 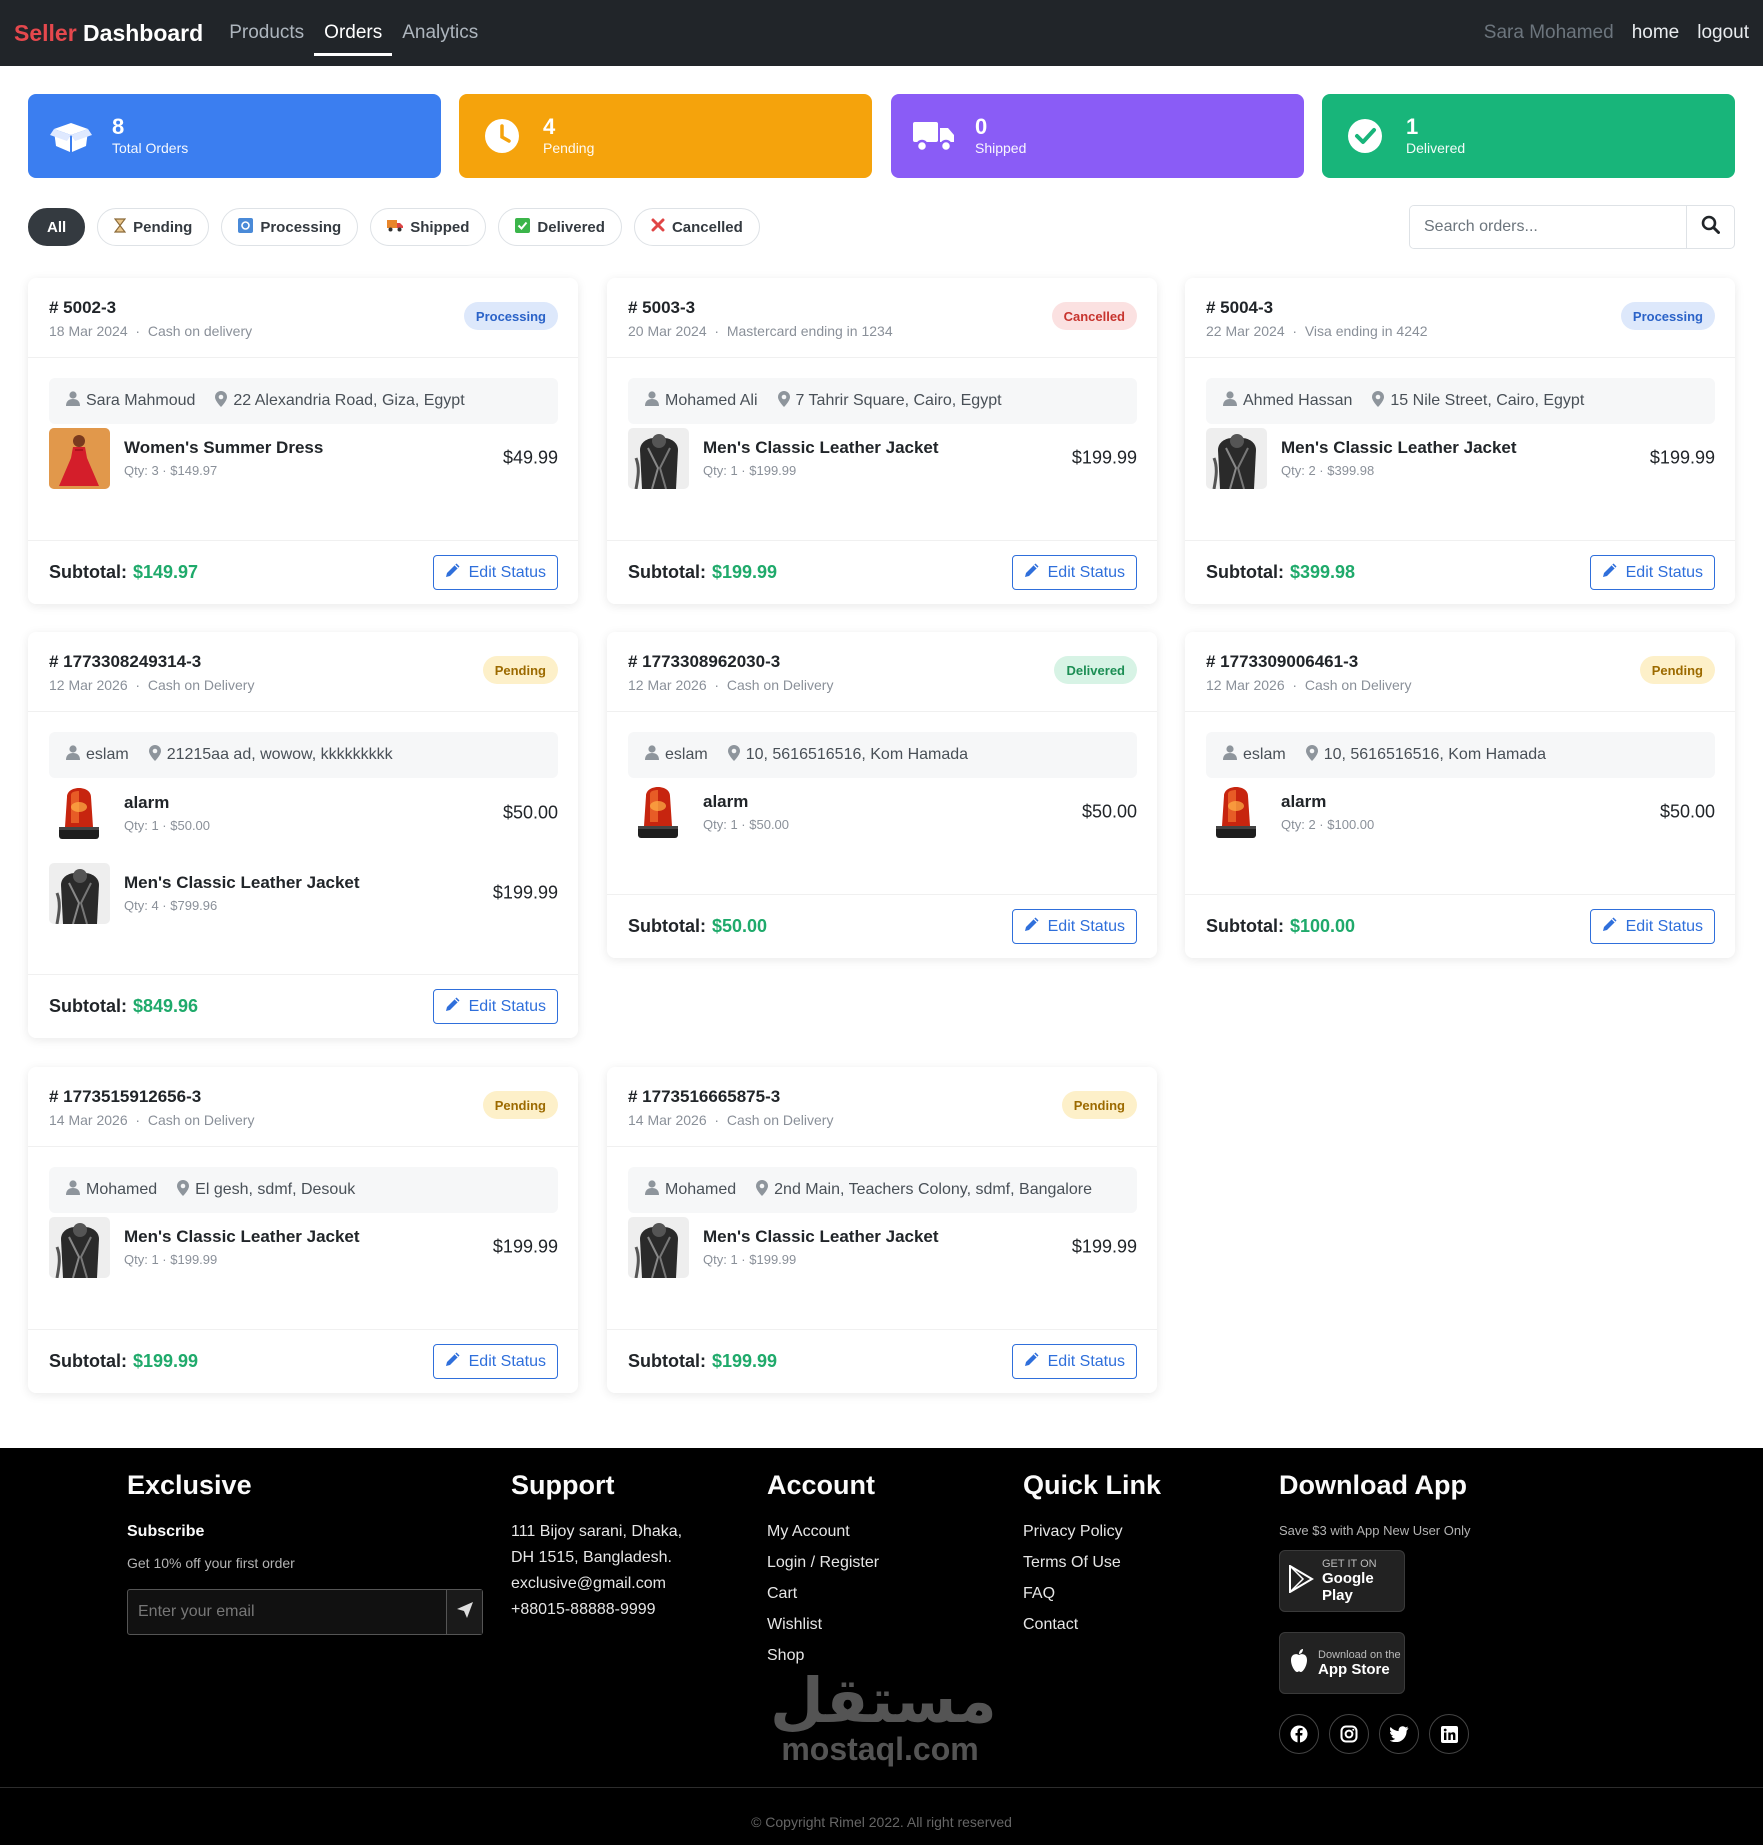 I want to click on search-input, so click(x=1548, y=227).